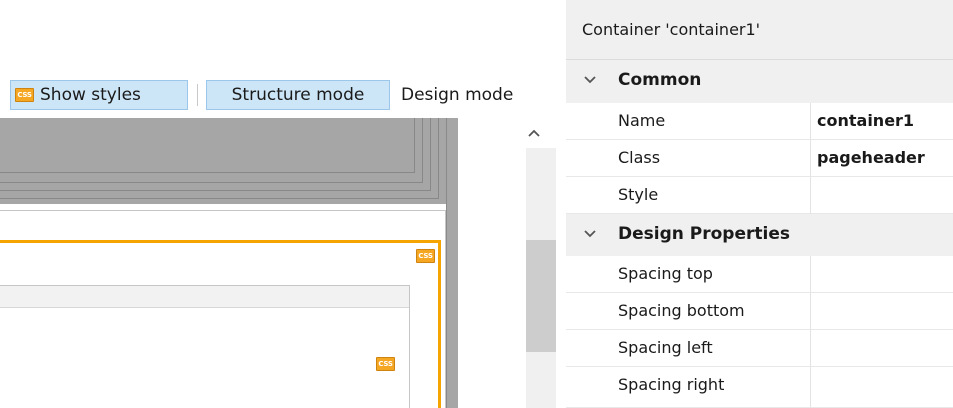  Describe the element at coordinates (681, 310) in the screenshot. I see `property-name: Spacing bottom` at that location.